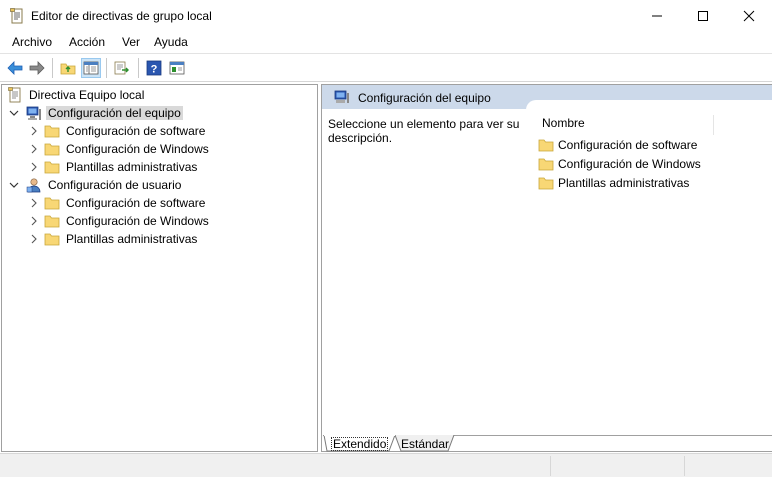  What do you see at coordinates (115, 185) in the screenshot?
I see `tree-item-label: Configuración de usuario` at bounding box center [115, 185].